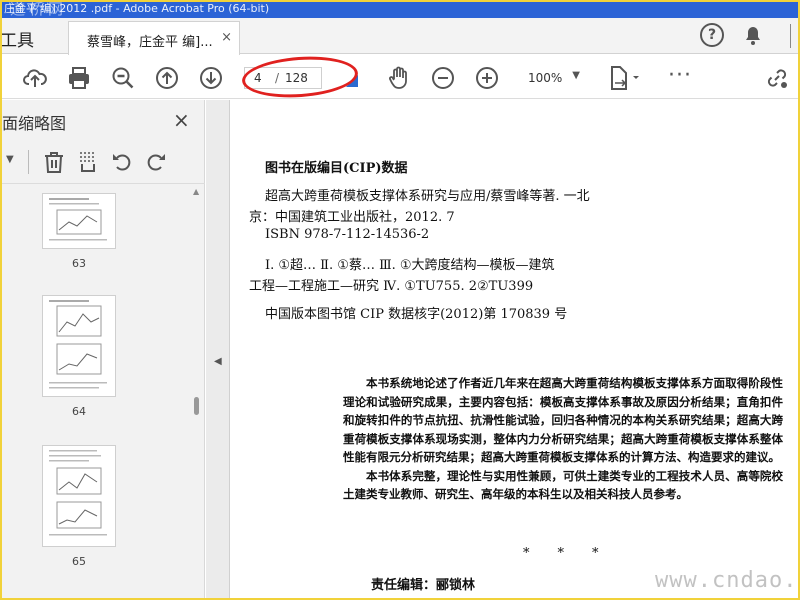 The image size is (800, 600). I want to click on more-tools-icon: ···, so click(680, 75).